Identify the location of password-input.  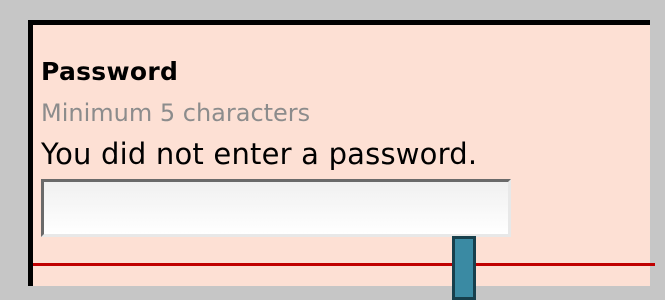
(276, 208).